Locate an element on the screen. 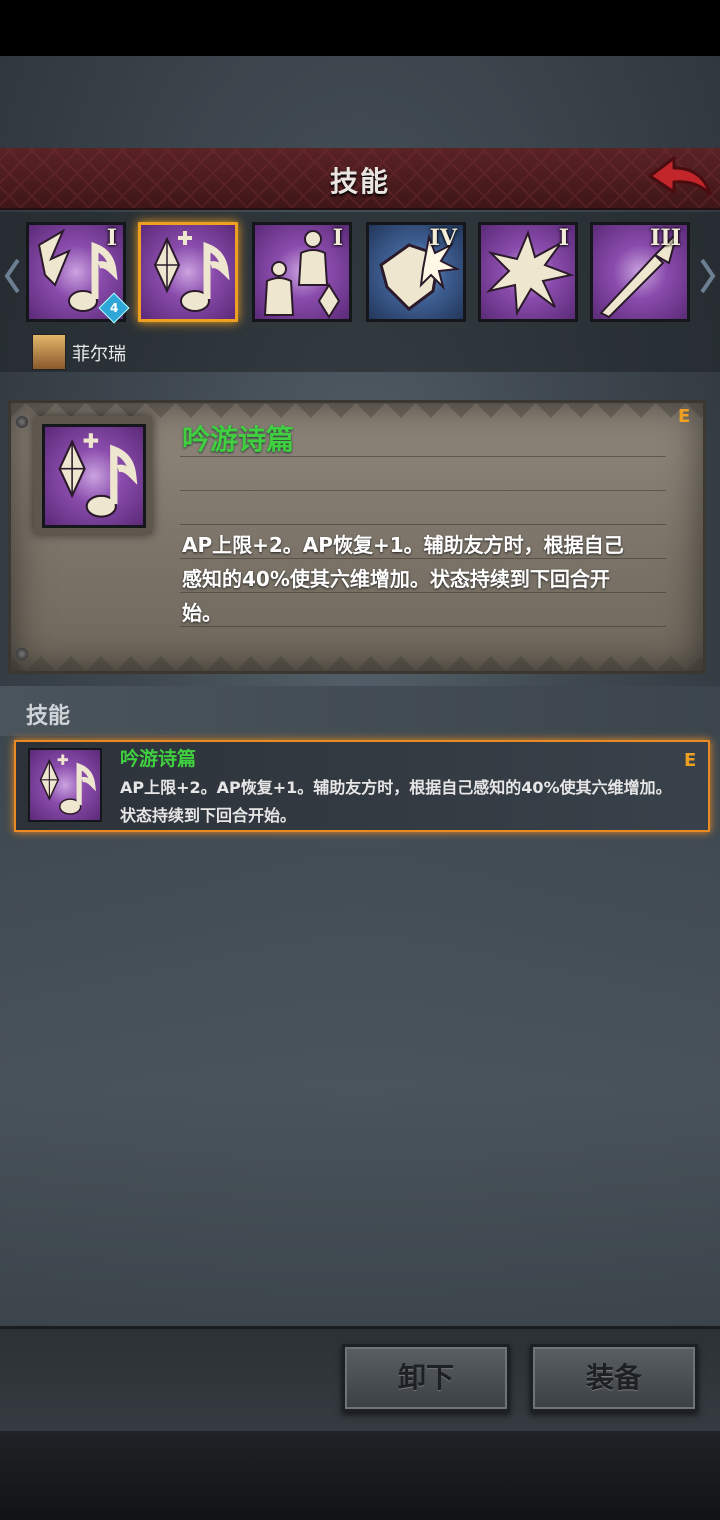 This screenshot has height=1520, width=720. gem-count: 4 is located at coordinates (114, 307).